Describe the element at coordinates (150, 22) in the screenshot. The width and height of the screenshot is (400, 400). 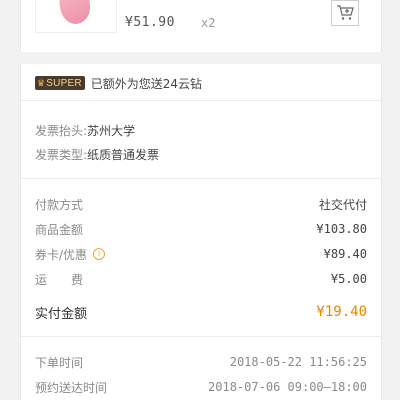
I see `product-price: ¥51.90` at that location.